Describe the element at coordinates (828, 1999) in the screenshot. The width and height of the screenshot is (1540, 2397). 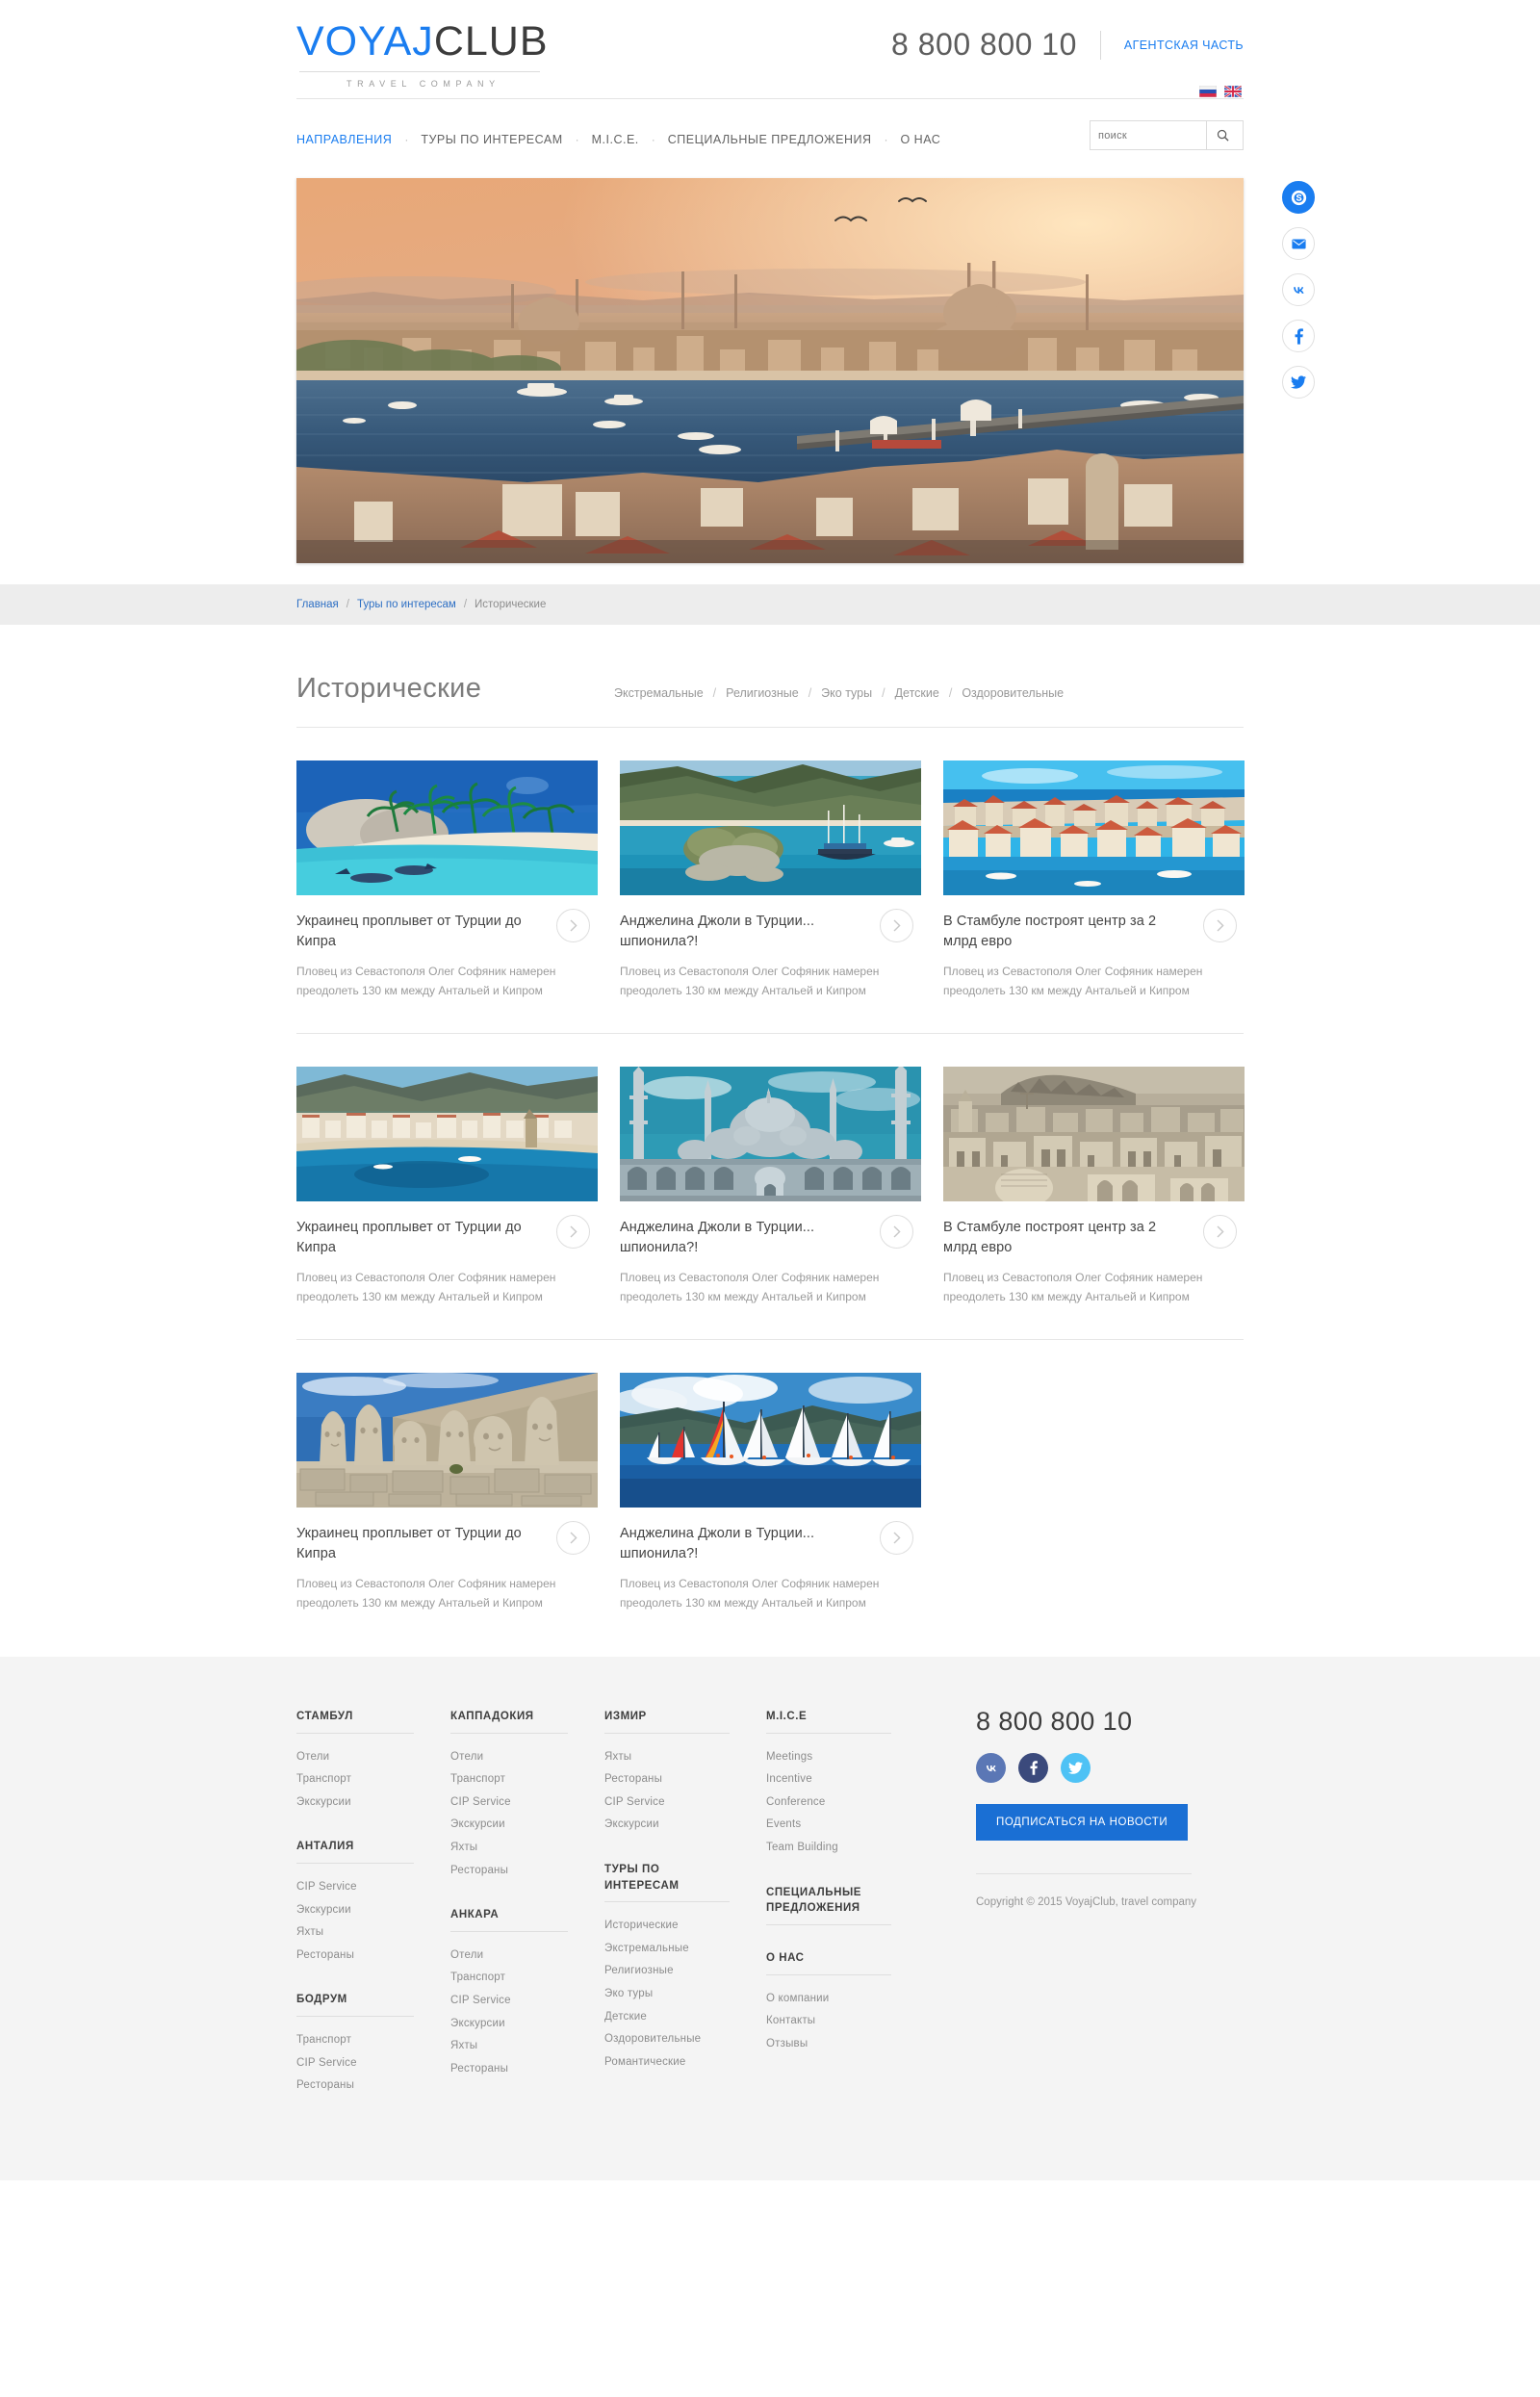
I see `footer-link: О компании` at that location.